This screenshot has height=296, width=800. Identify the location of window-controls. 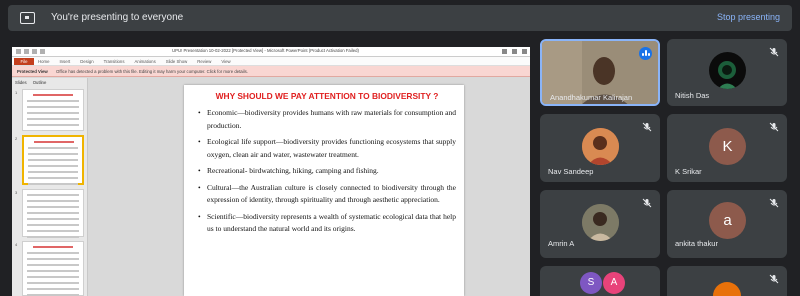
(514, 51).